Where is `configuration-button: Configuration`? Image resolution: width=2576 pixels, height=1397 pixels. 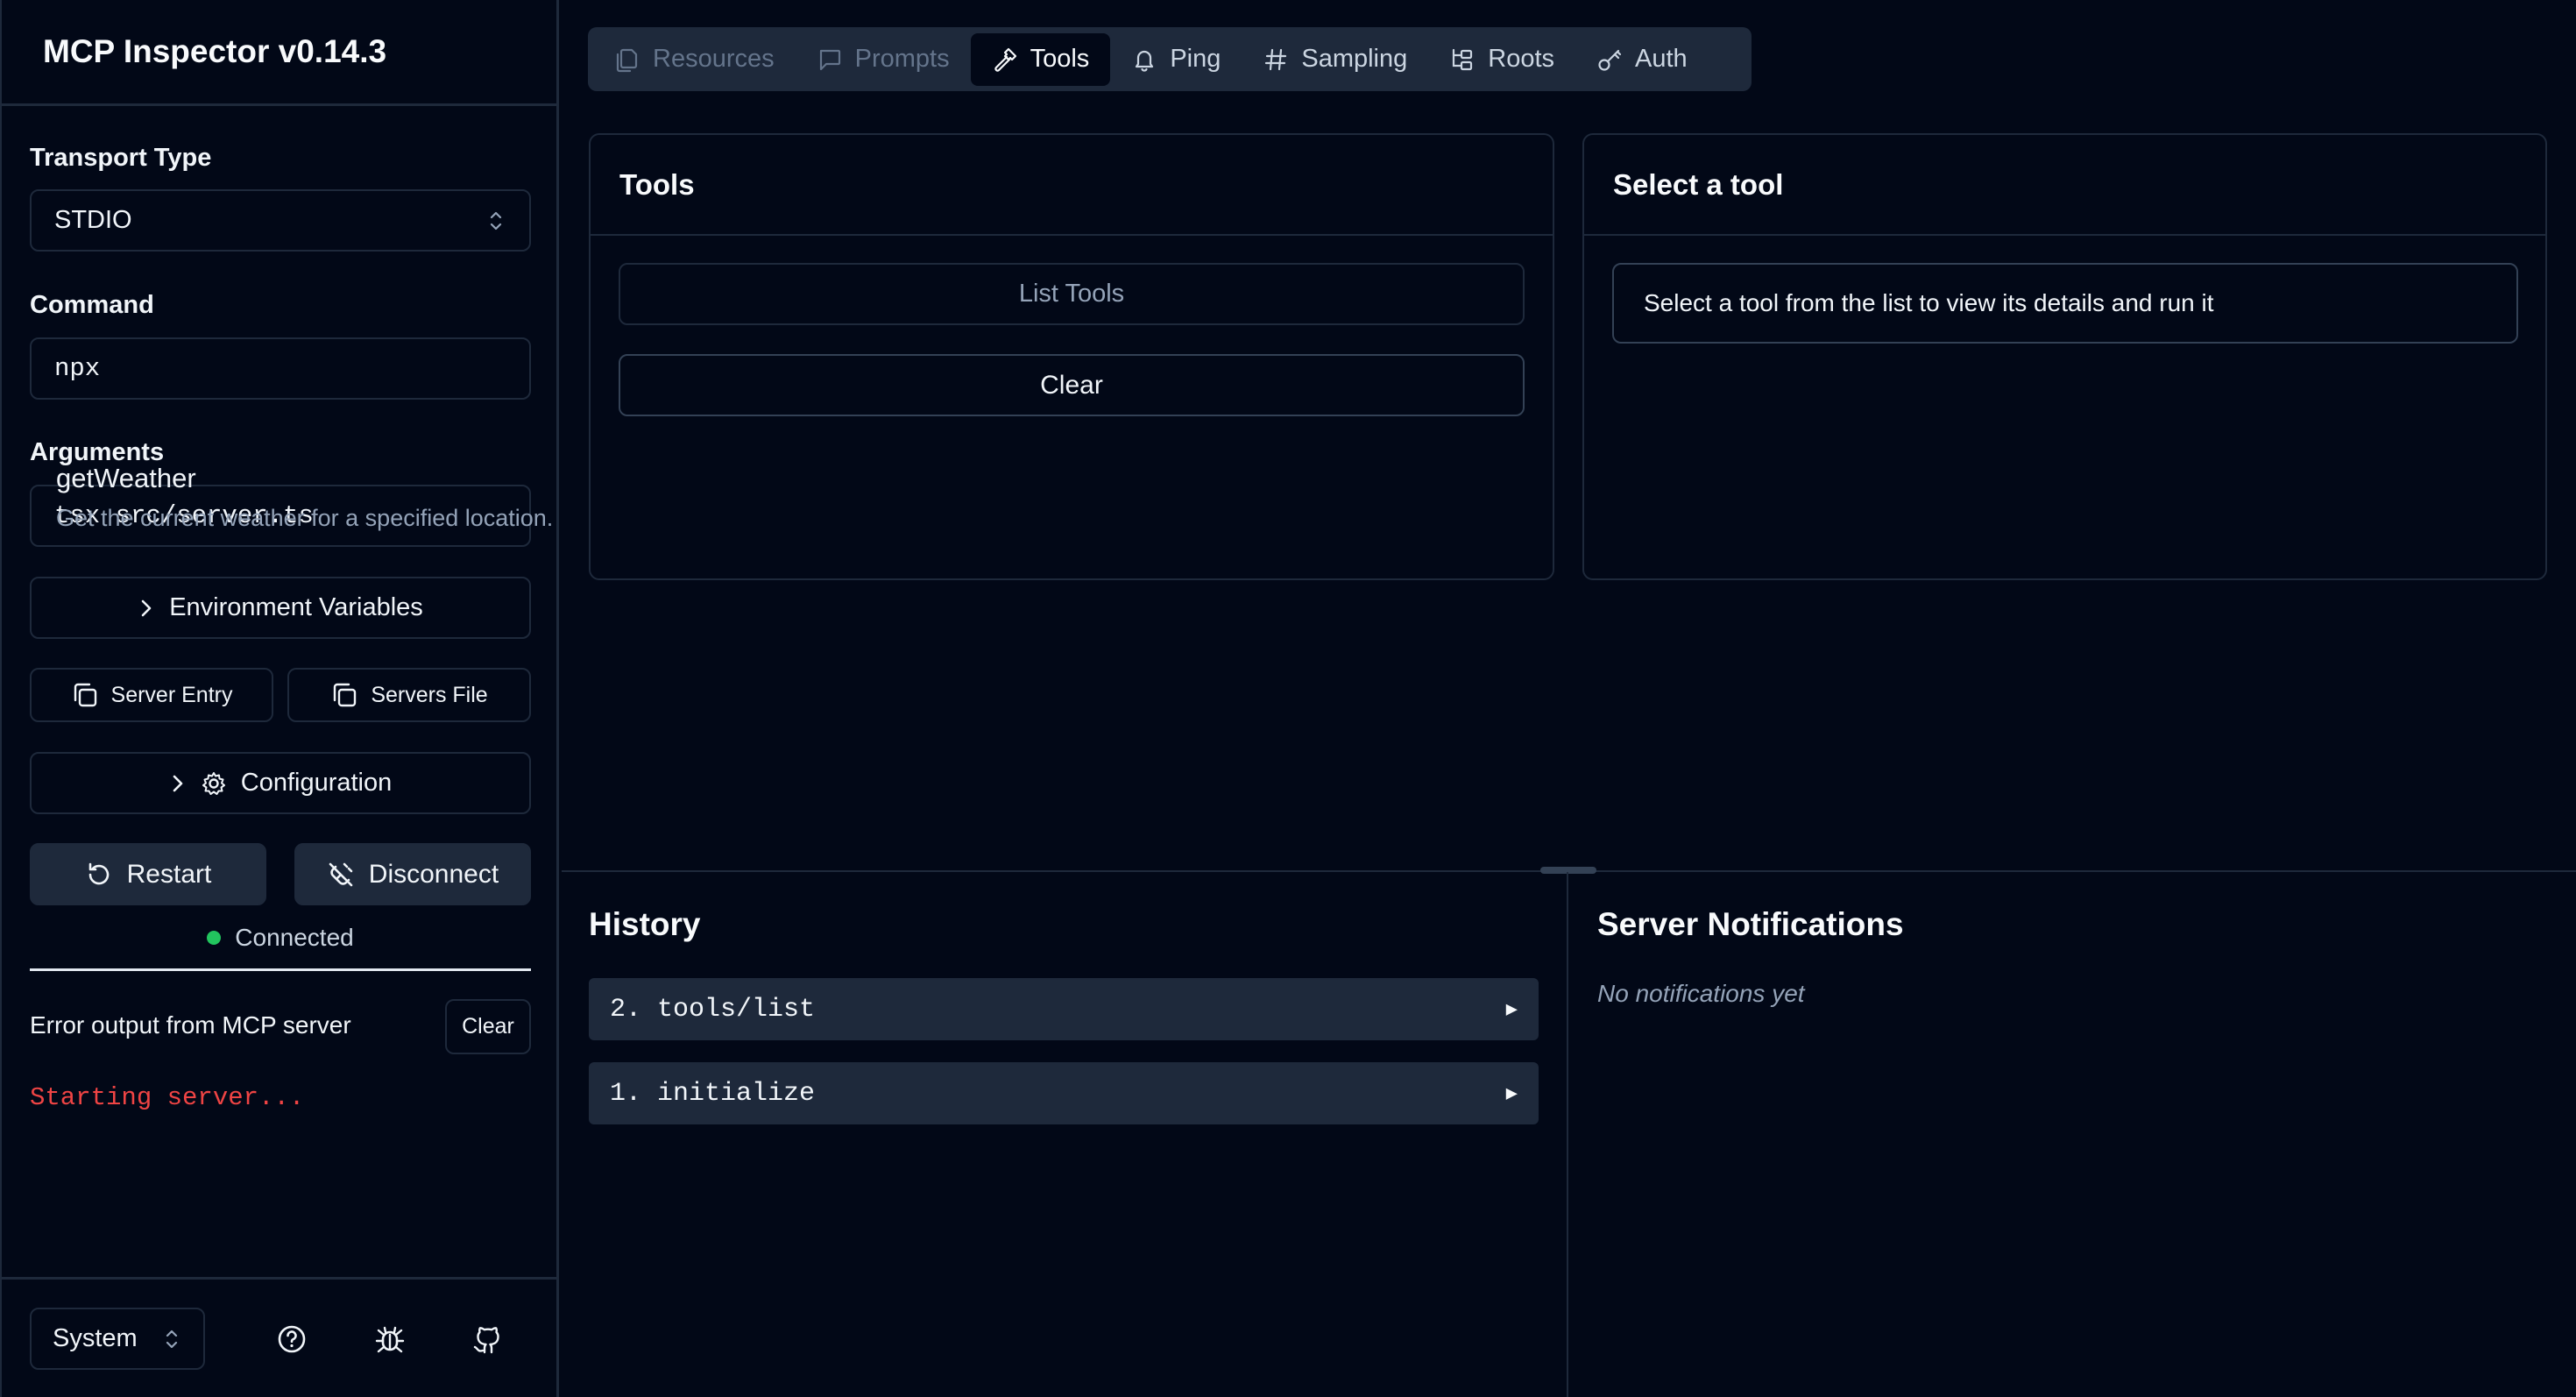 configuration-button: Configuration is located at coordinates (280, 783).